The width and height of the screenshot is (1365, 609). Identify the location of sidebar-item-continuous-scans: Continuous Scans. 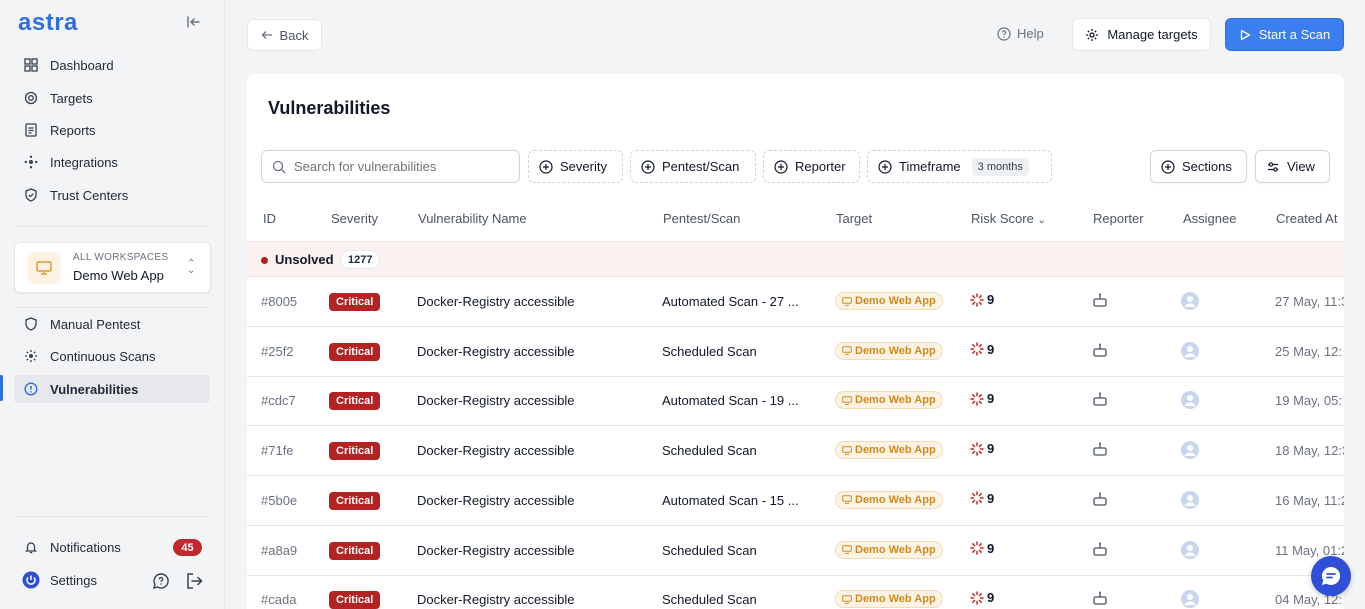
(112, 356).